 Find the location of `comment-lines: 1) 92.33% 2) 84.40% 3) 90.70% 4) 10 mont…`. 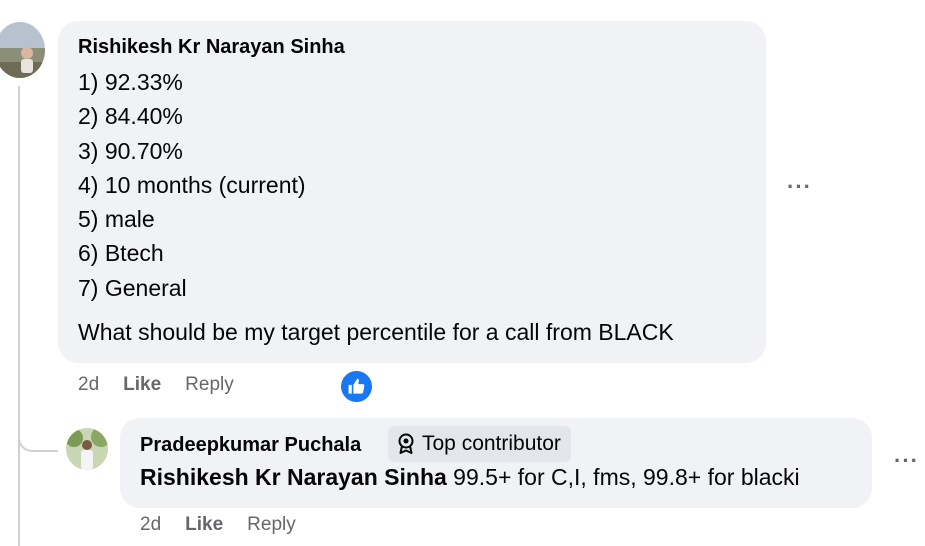

comment-lines: 1) 92.33% 2) 84.40% 3) 90.70% 4) 10 mont… is located at coordinates (192, 185).